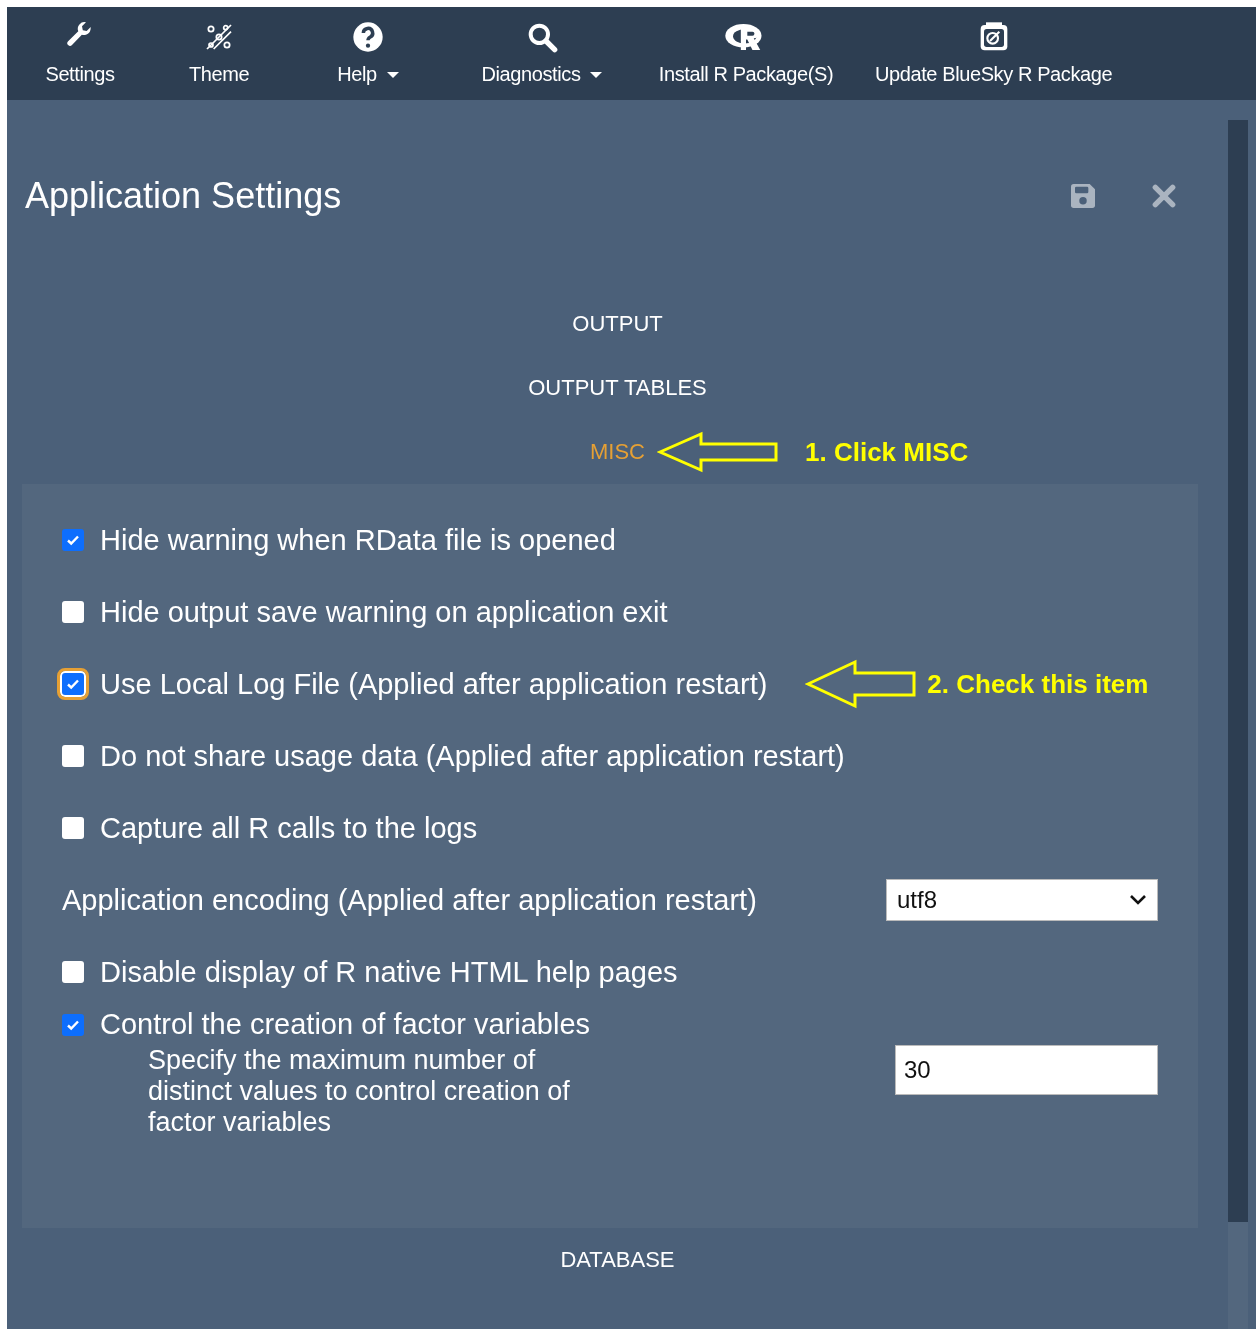  What do you see at coordinates (1022, 900) in the screenshot?
I see `encoding-dropdown: utf8` at bounding box center [1022, 900].